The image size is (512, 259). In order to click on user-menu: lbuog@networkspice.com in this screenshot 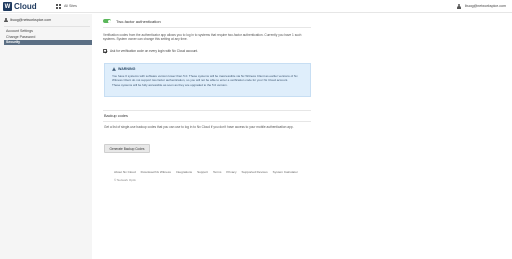, I will do `click(481, 6)`.